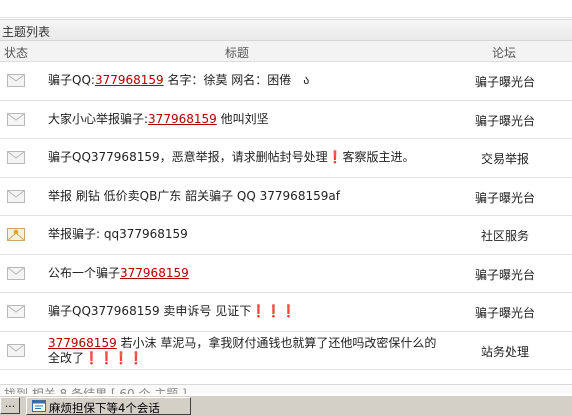  I want to click on table-row: 骗子QQ:377968159 名字：徐莫 网名：困倦 ა 骗子曝光台, so click(286, 81).